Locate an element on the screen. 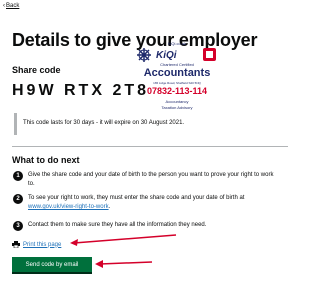  back-link-label: Back is located at coordinates (13, 6).